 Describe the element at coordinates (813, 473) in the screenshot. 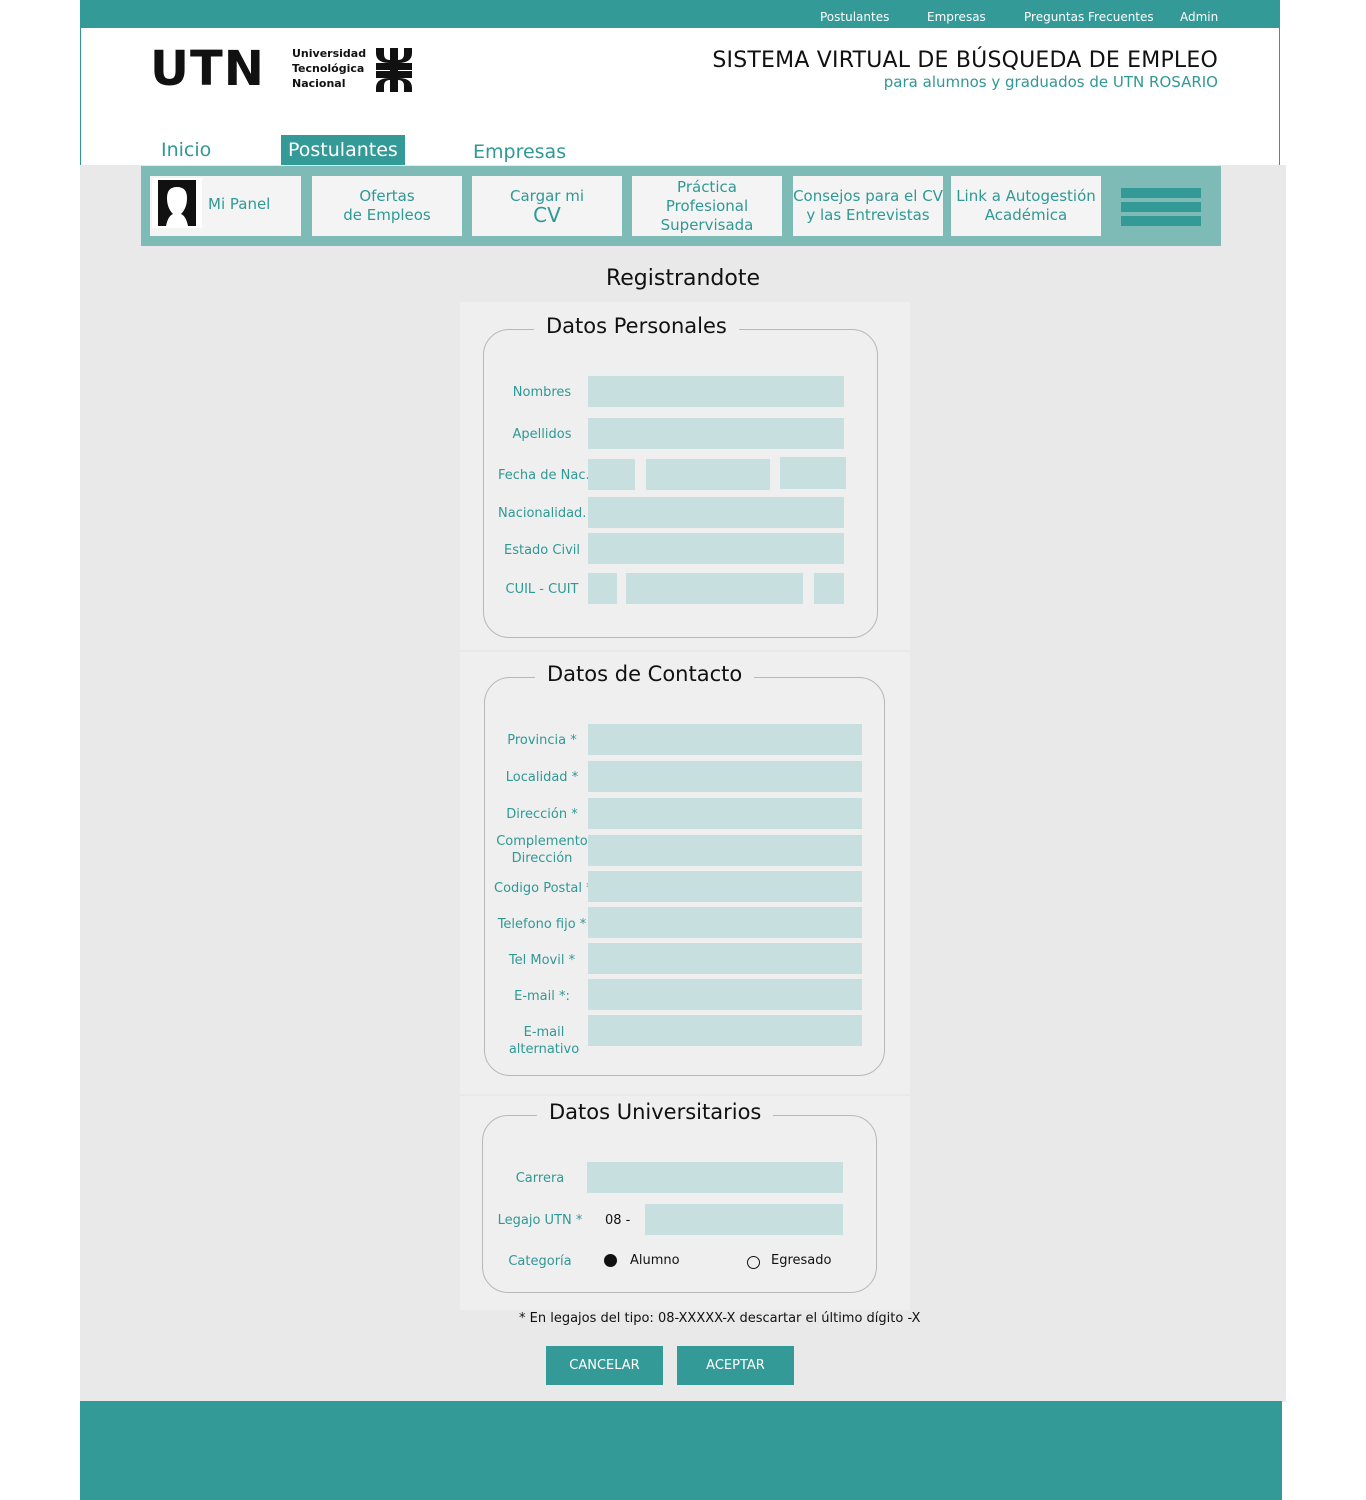

I see `input-fecha-anio` at that location.